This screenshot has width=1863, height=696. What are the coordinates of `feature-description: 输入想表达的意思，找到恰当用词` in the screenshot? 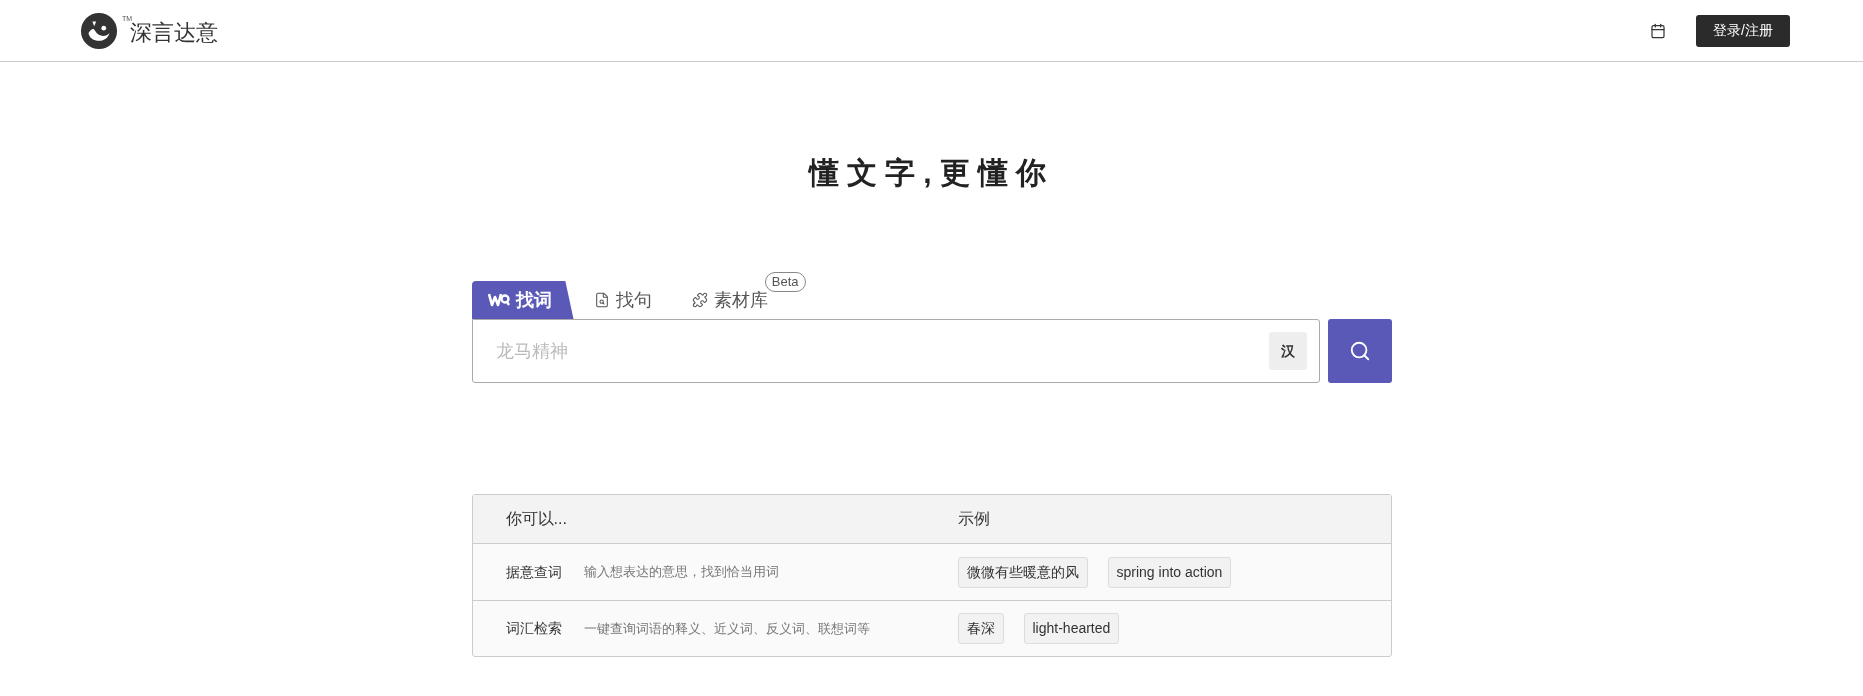 It's located at (681, 572).